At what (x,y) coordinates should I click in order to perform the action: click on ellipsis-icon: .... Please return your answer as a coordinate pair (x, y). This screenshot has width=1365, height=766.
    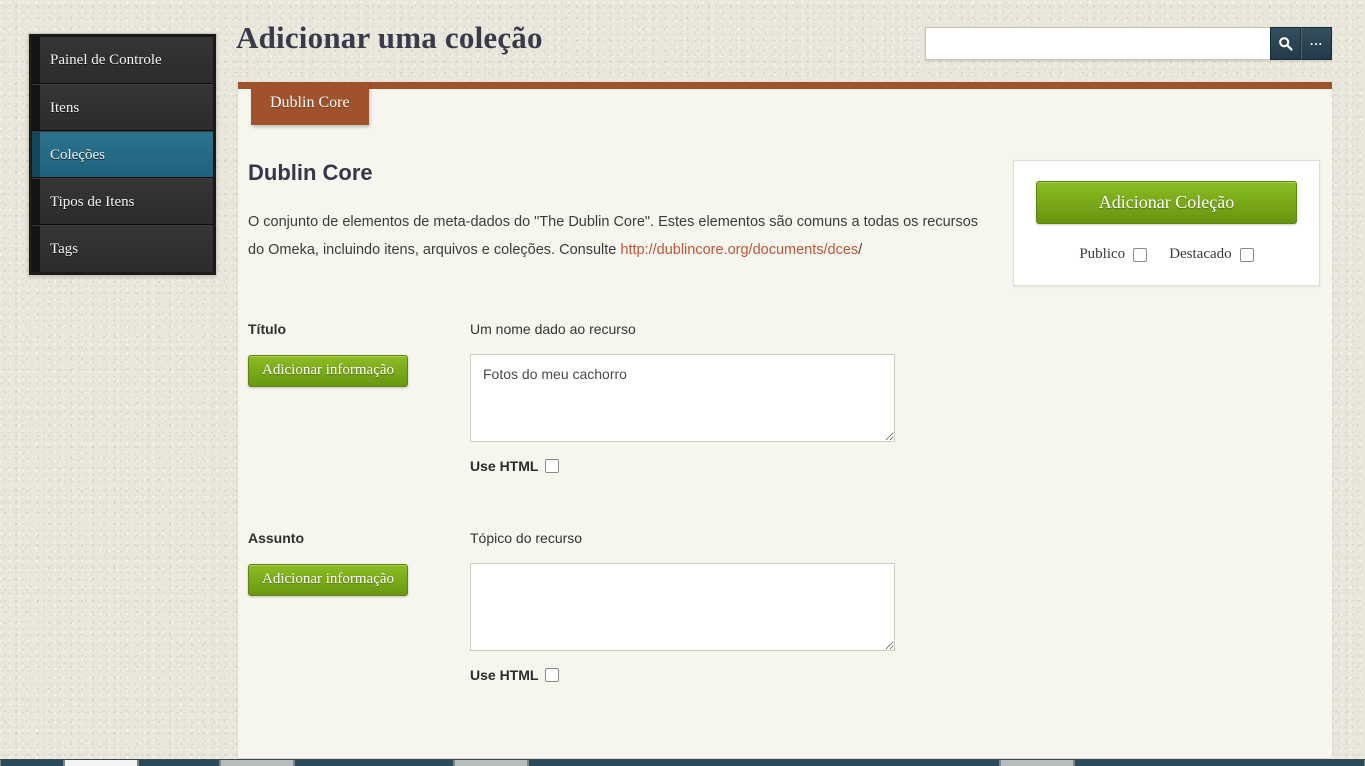
    Looking at the image, I should click on (1316, 43).